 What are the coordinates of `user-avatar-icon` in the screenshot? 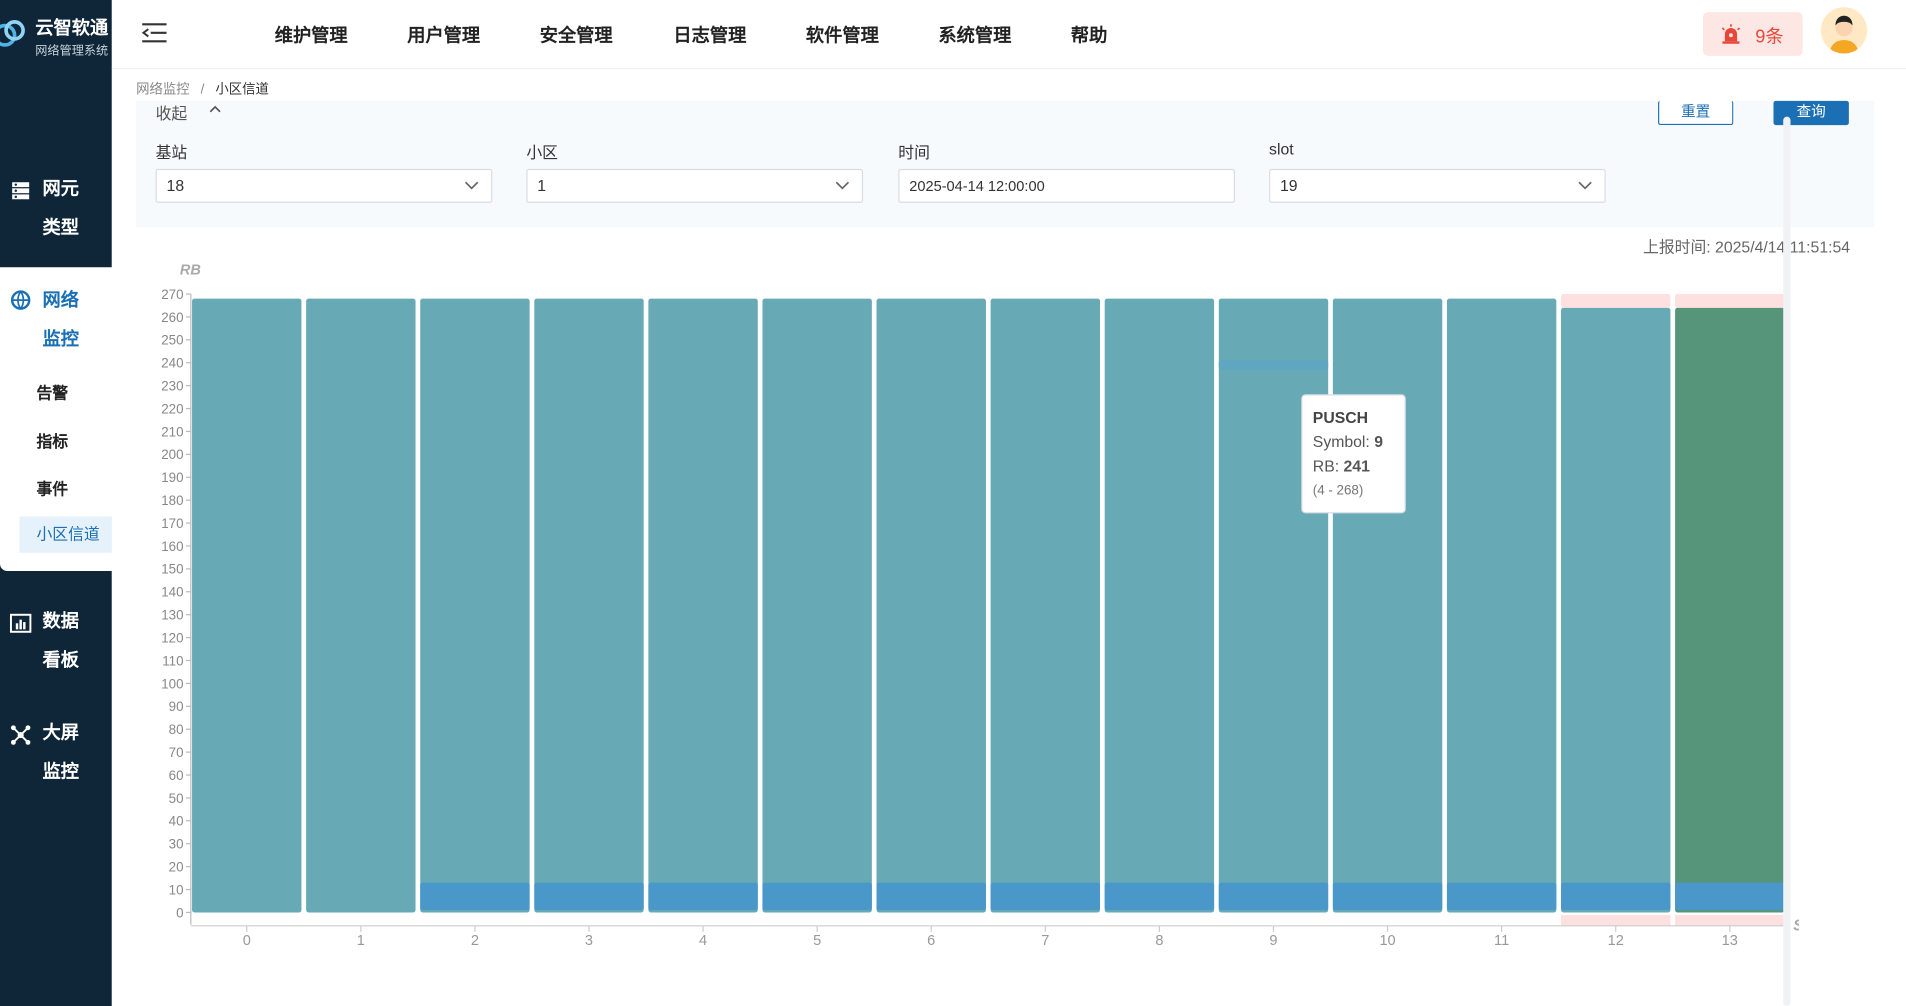 It's located at (1844, 30).